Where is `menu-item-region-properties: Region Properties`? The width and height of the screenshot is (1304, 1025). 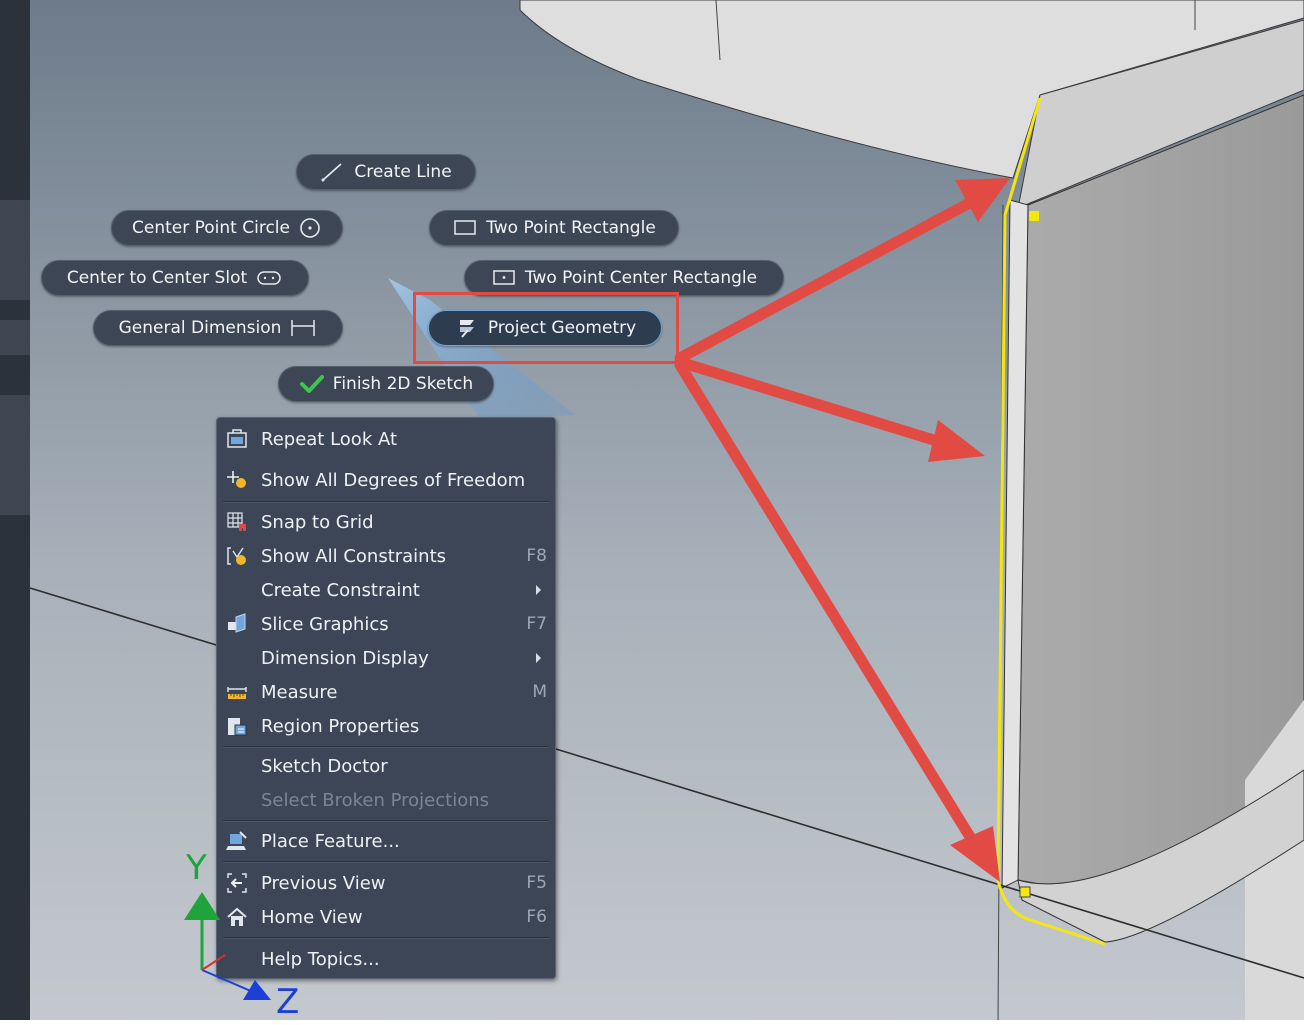
menu-item-region-properties: Region Properties is located at coordinates (386, 726).